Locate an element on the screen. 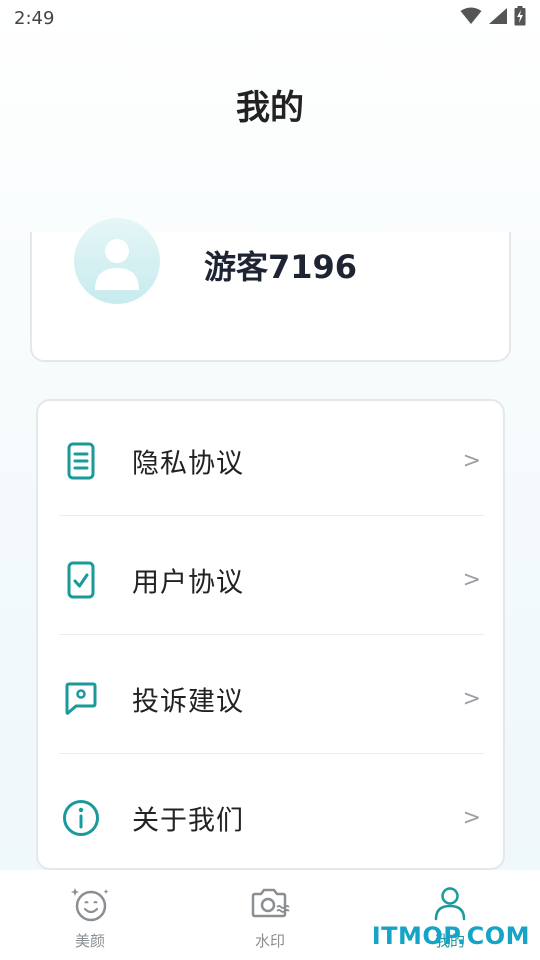 The image size is (540, 960). menu-item-label: 关于我们 is located at coordinates (188, 820).